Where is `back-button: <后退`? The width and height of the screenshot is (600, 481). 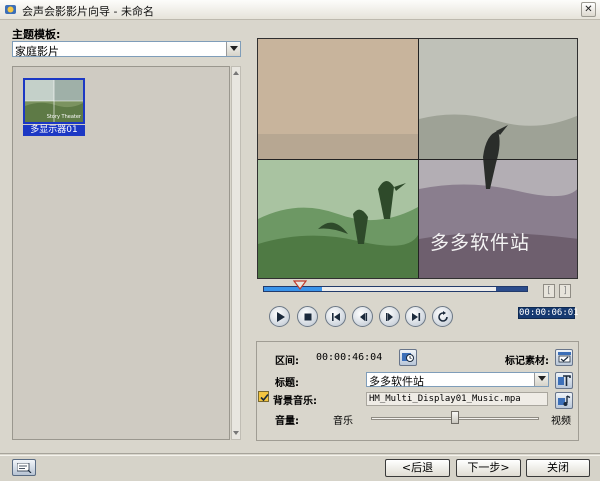 back-button: <后退 is located at coordinates (417, 468).